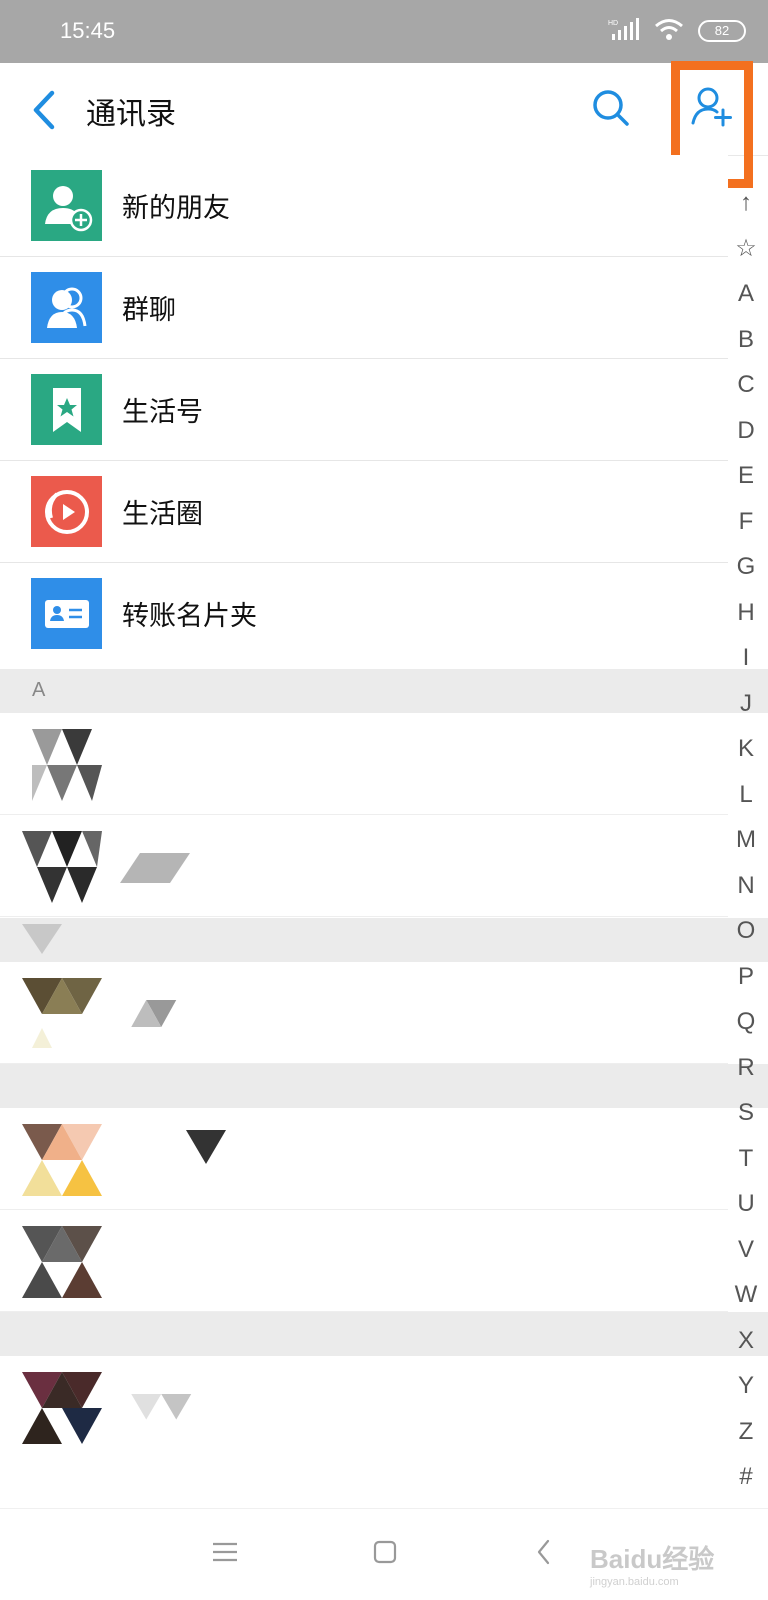  Describe the element at coordinates (746, 567) in the screenshot. I see `index-letter: G` at that location.